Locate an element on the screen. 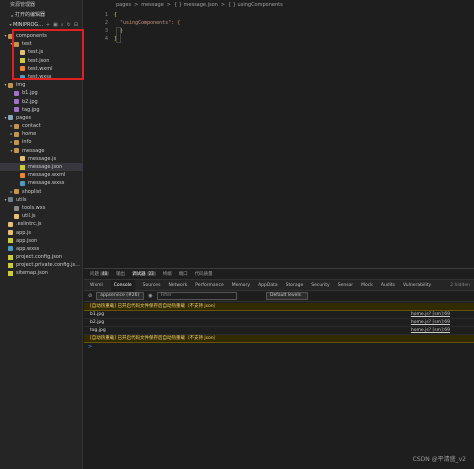  tree-item: app.json is located at coordinates (41, 241).